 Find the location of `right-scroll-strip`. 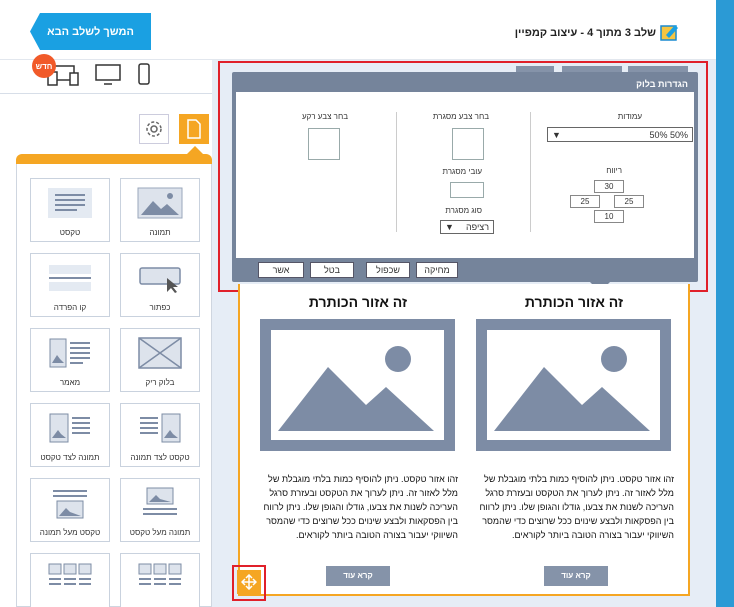

right-scroll-strip is located at coordinates (725, 303).